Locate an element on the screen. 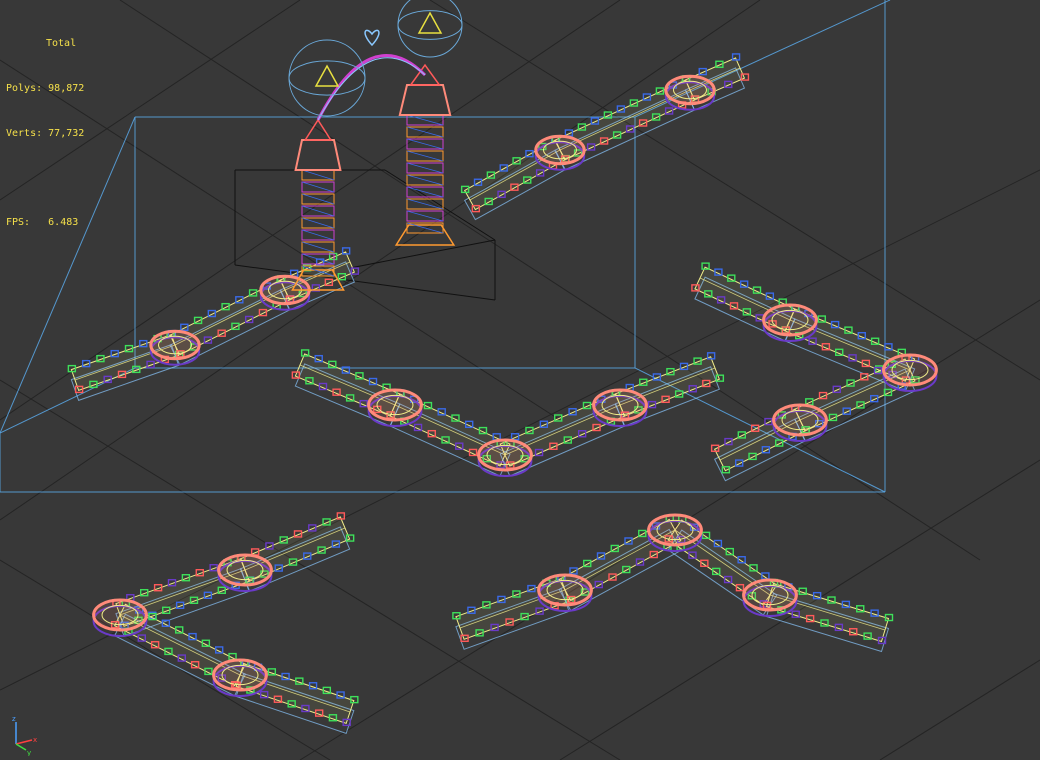 Image resolution: width=1040 pixels, height=760 pixels. stats-verts: Verts: 77,732 is located at coordinates (45, 133).